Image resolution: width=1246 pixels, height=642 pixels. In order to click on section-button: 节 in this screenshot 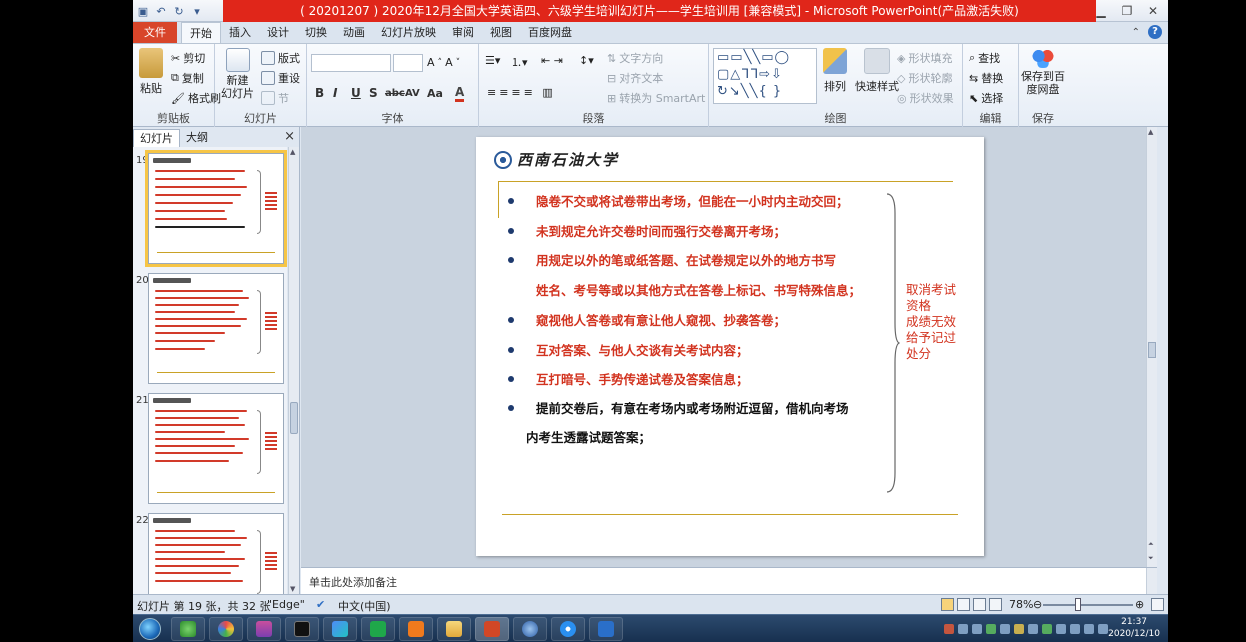, I will do `click(275, 98)`.